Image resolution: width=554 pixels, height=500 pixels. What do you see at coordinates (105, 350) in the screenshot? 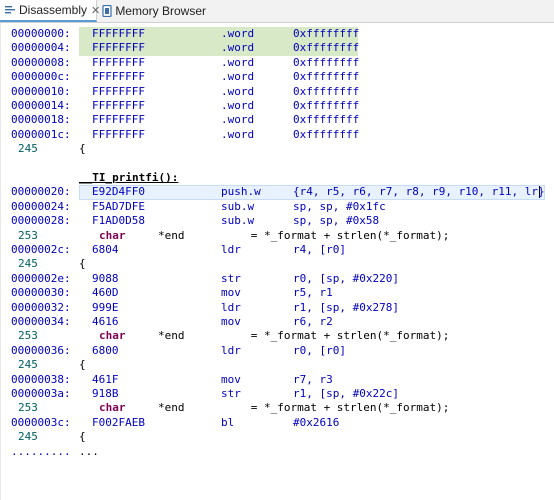
I see `opcode: 6800` at bounding box center [105, 350].